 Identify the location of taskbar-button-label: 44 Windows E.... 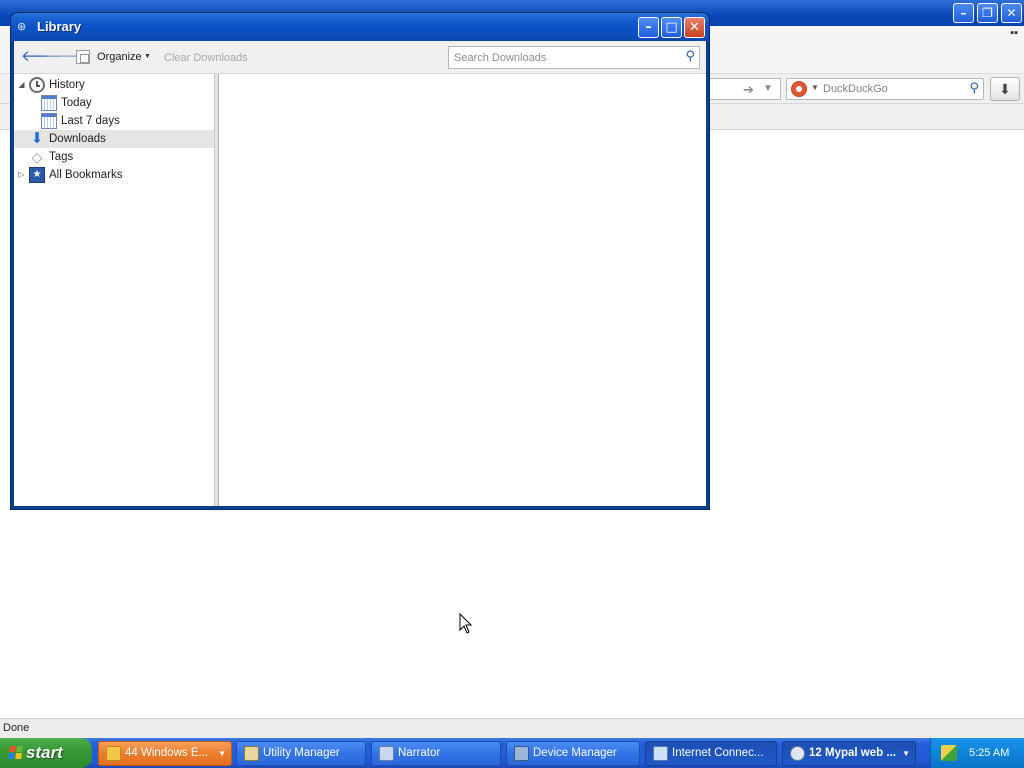
(167, 753).